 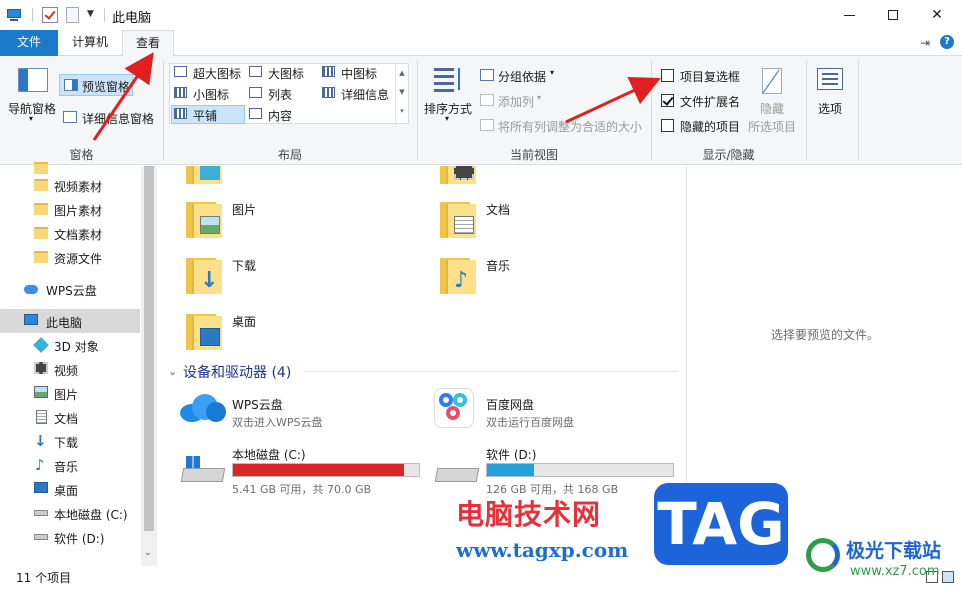 I want to click on brand-swirl-icon, so click(x=823, y=555).